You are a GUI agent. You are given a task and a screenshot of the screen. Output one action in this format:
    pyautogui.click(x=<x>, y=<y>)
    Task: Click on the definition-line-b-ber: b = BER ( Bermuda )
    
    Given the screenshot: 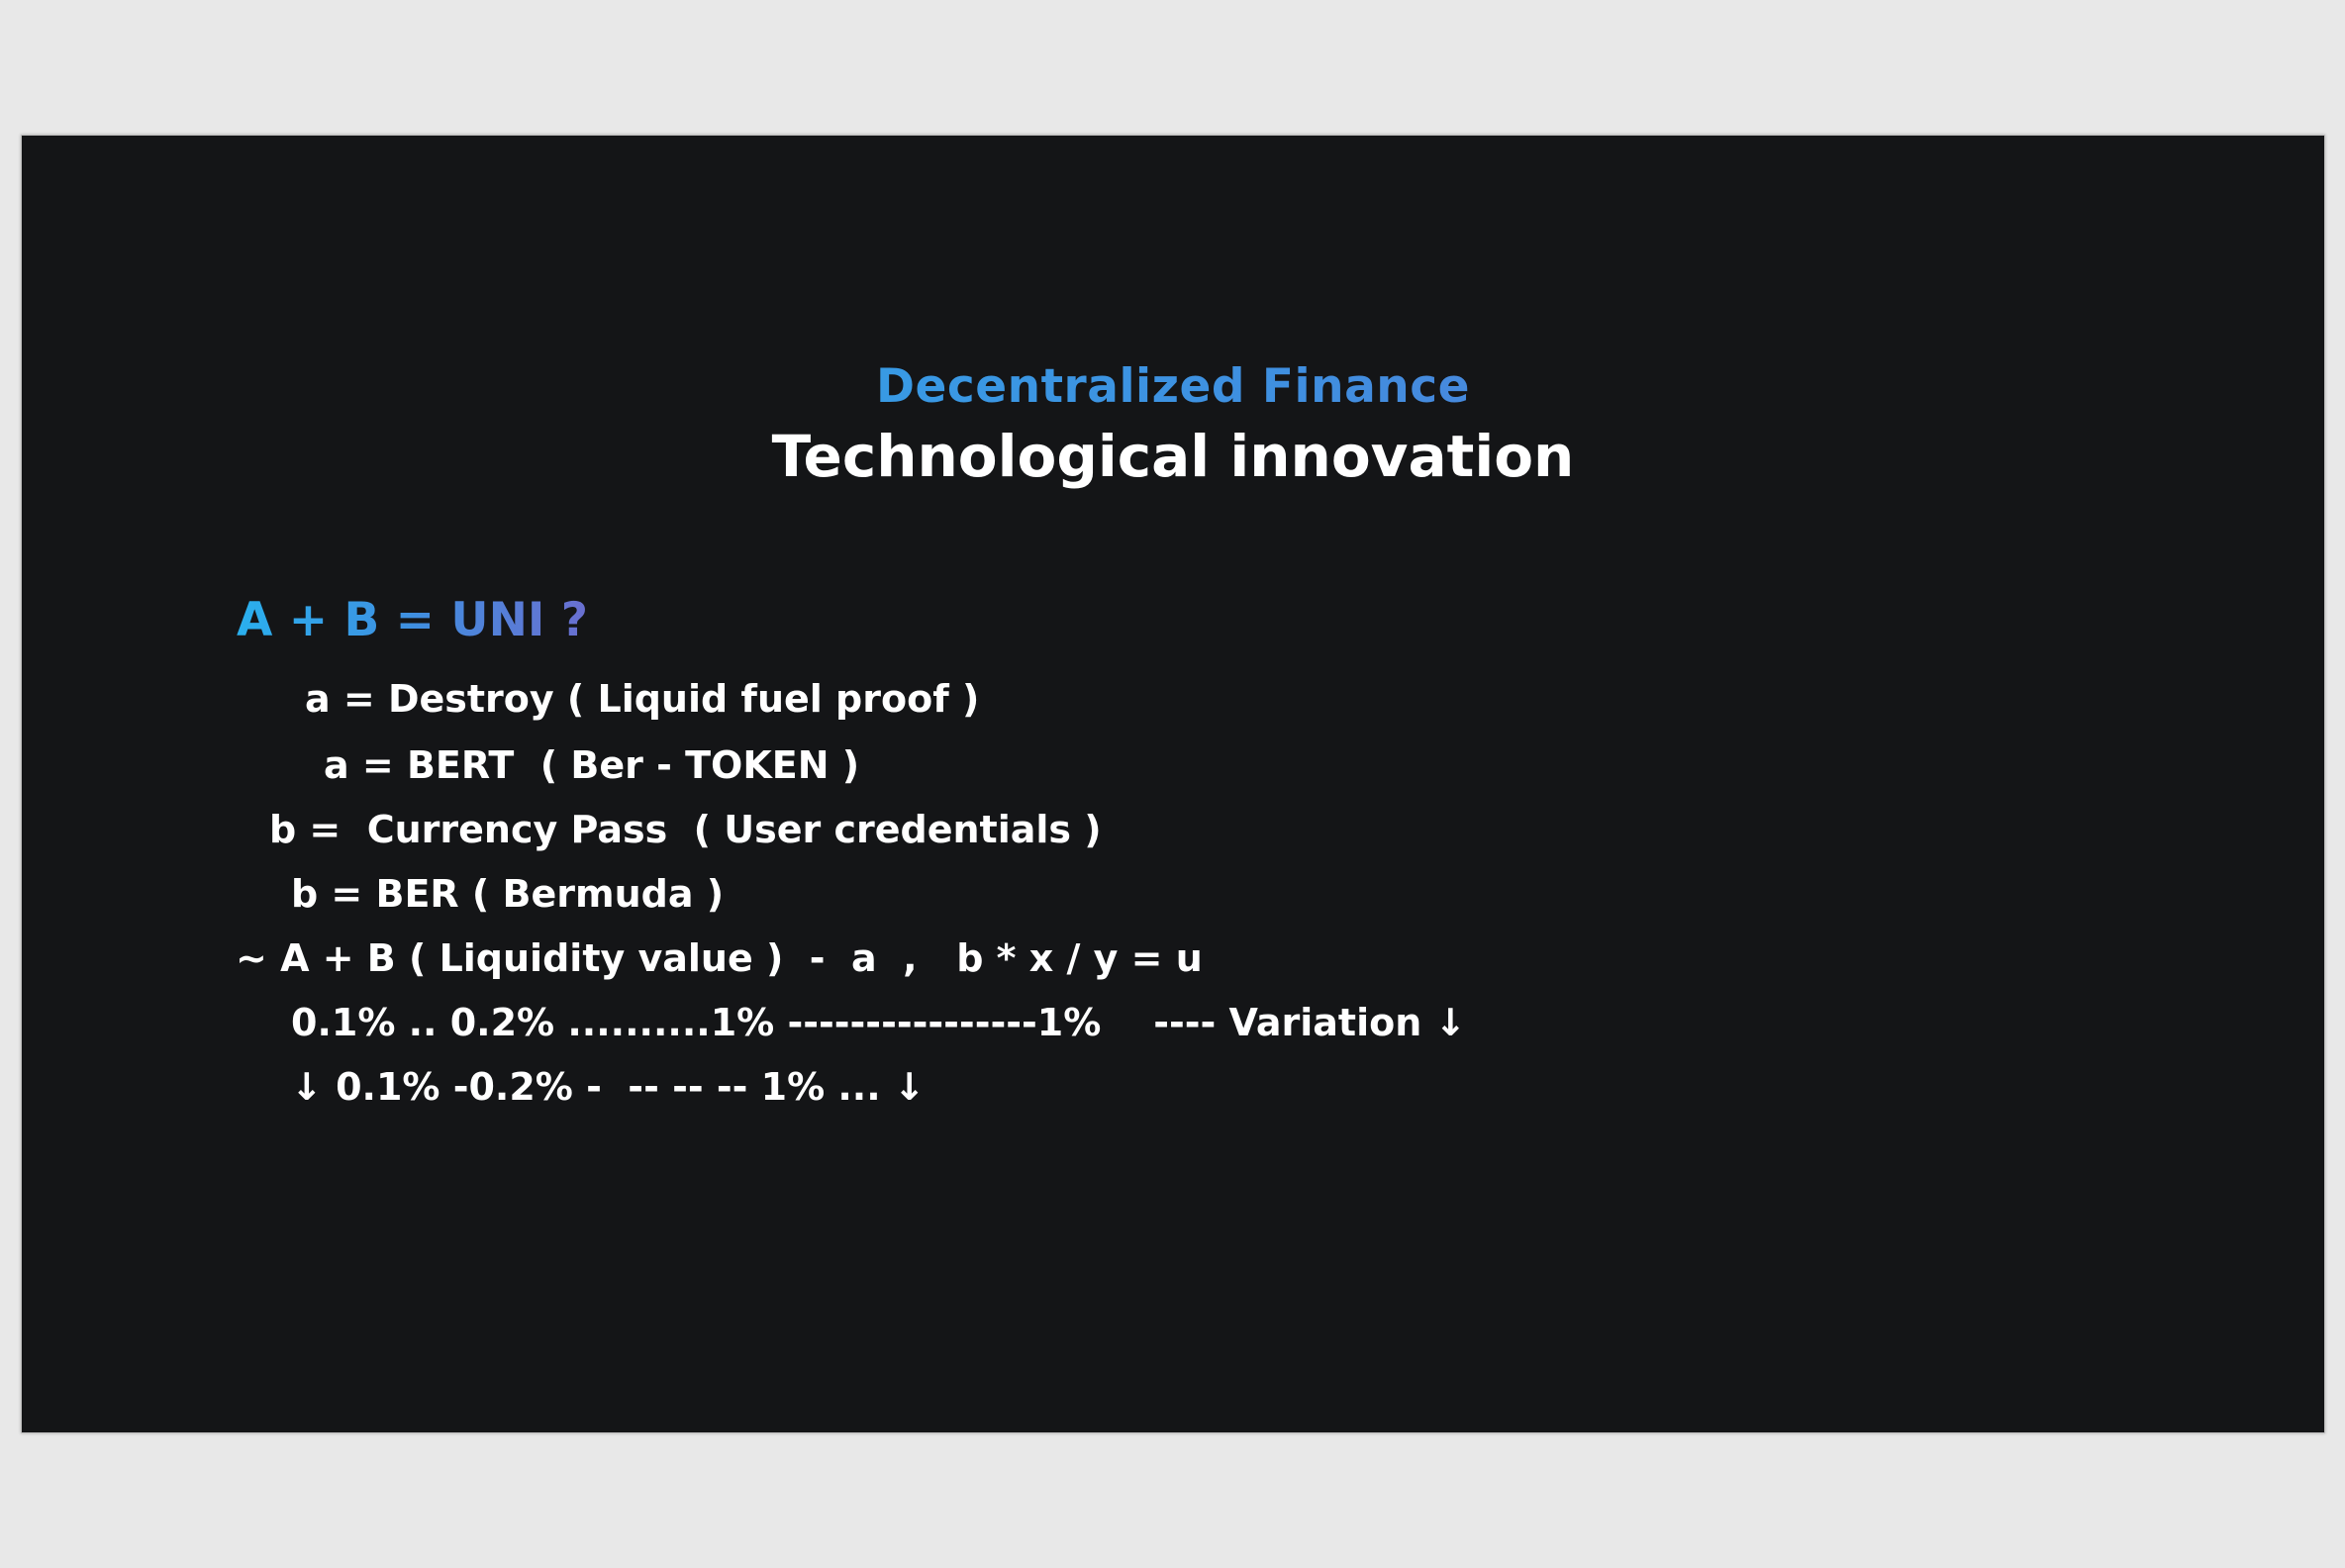 What is the action you would take?
    pyautogui.click(x=508, y=894)
    